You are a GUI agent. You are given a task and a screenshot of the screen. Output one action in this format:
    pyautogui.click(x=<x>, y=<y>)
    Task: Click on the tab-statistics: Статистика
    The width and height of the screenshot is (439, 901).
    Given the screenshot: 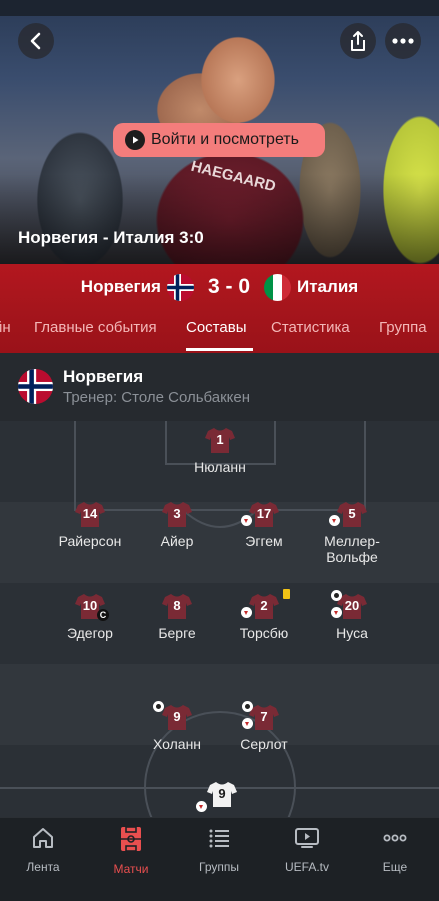 What is the action you would take?
    pyautogui.click(x=310, y=327)
    